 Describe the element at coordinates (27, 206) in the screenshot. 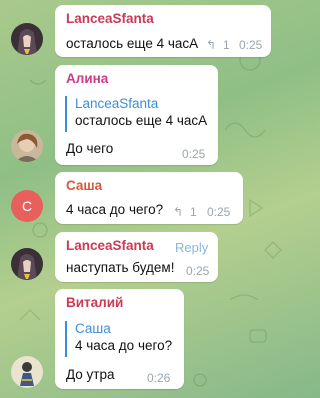

I see `user-avatar-letter: С` at that location.